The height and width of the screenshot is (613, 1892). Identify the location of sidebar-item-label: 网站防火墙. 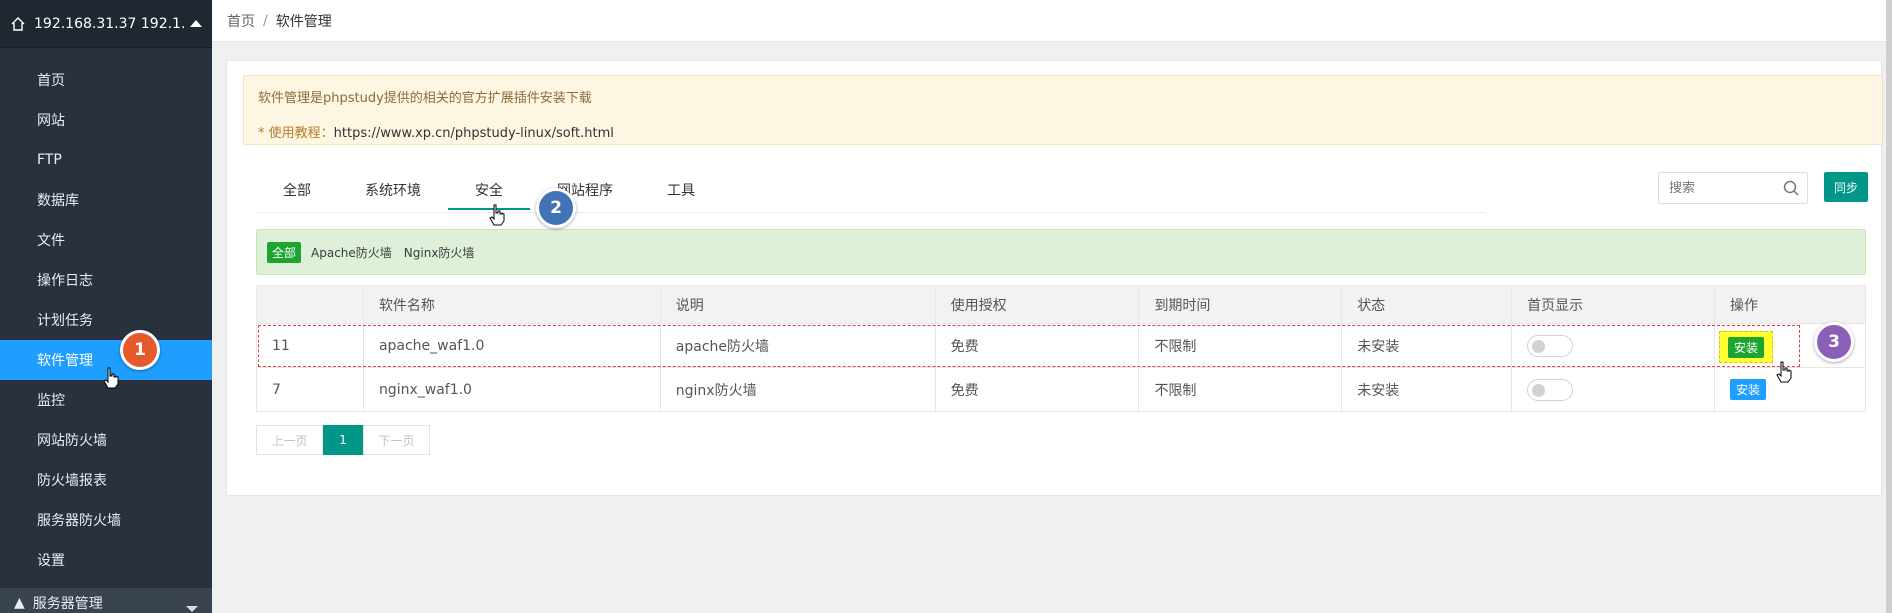
(72, 441).